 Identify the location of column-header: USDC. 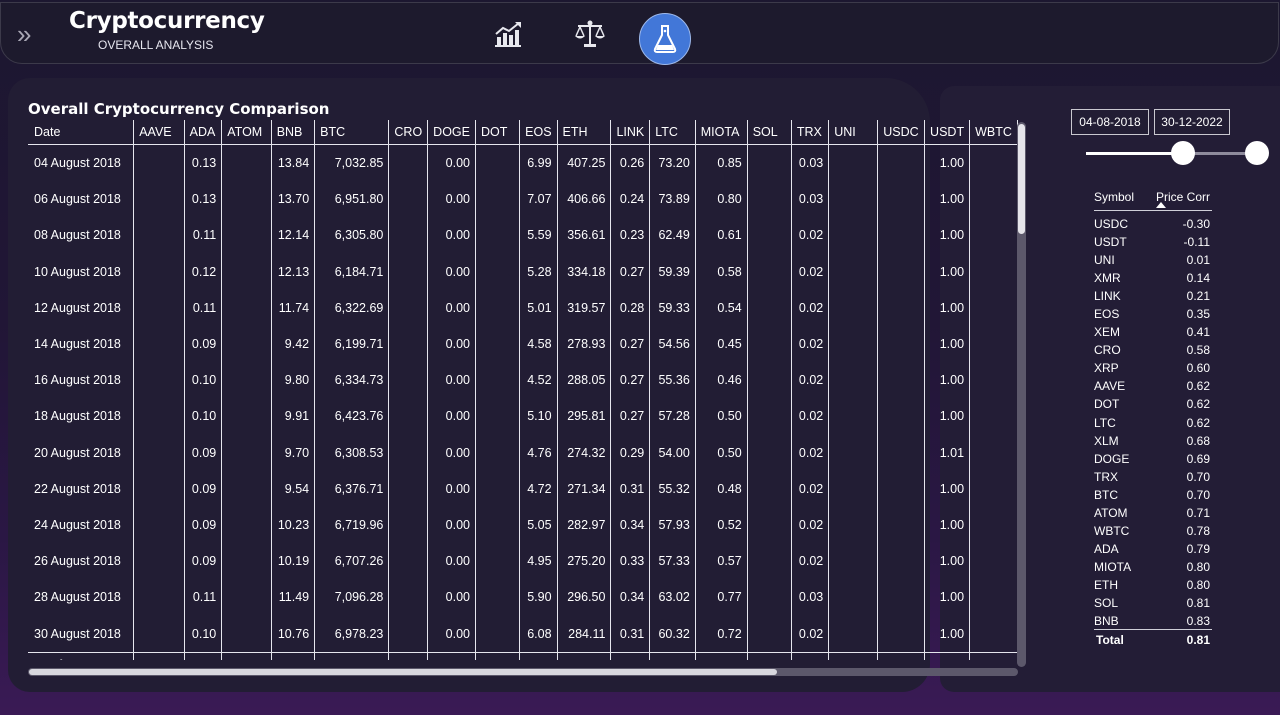
(901, 132).